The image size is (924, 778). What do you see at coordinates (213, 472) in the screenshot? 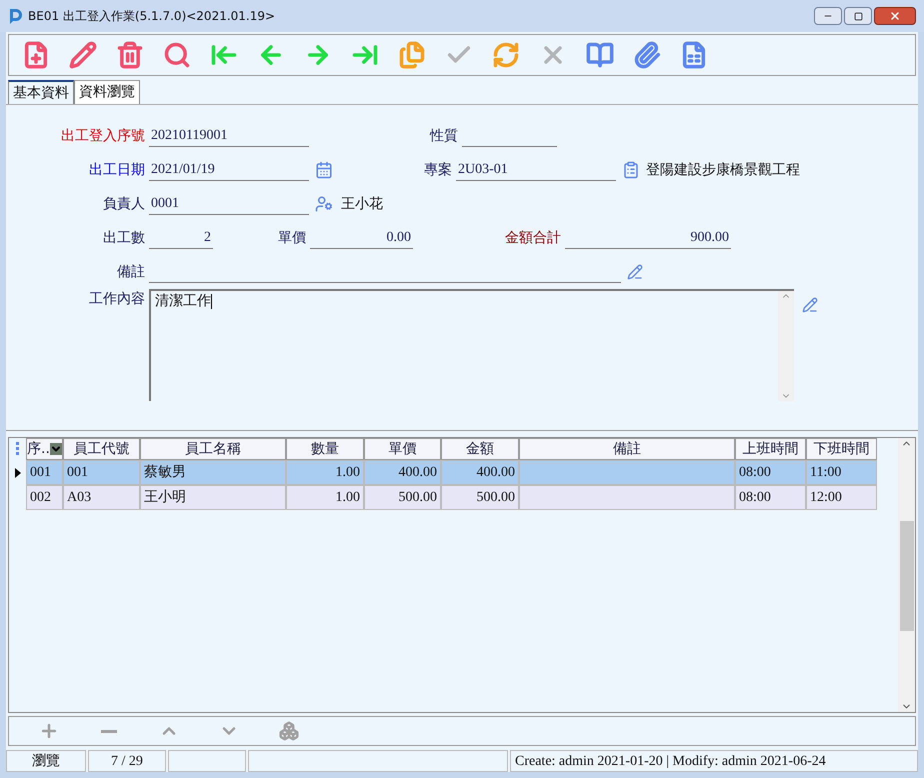
I see `table-cell: 蔡敏男` at bounding box center [213, 472].